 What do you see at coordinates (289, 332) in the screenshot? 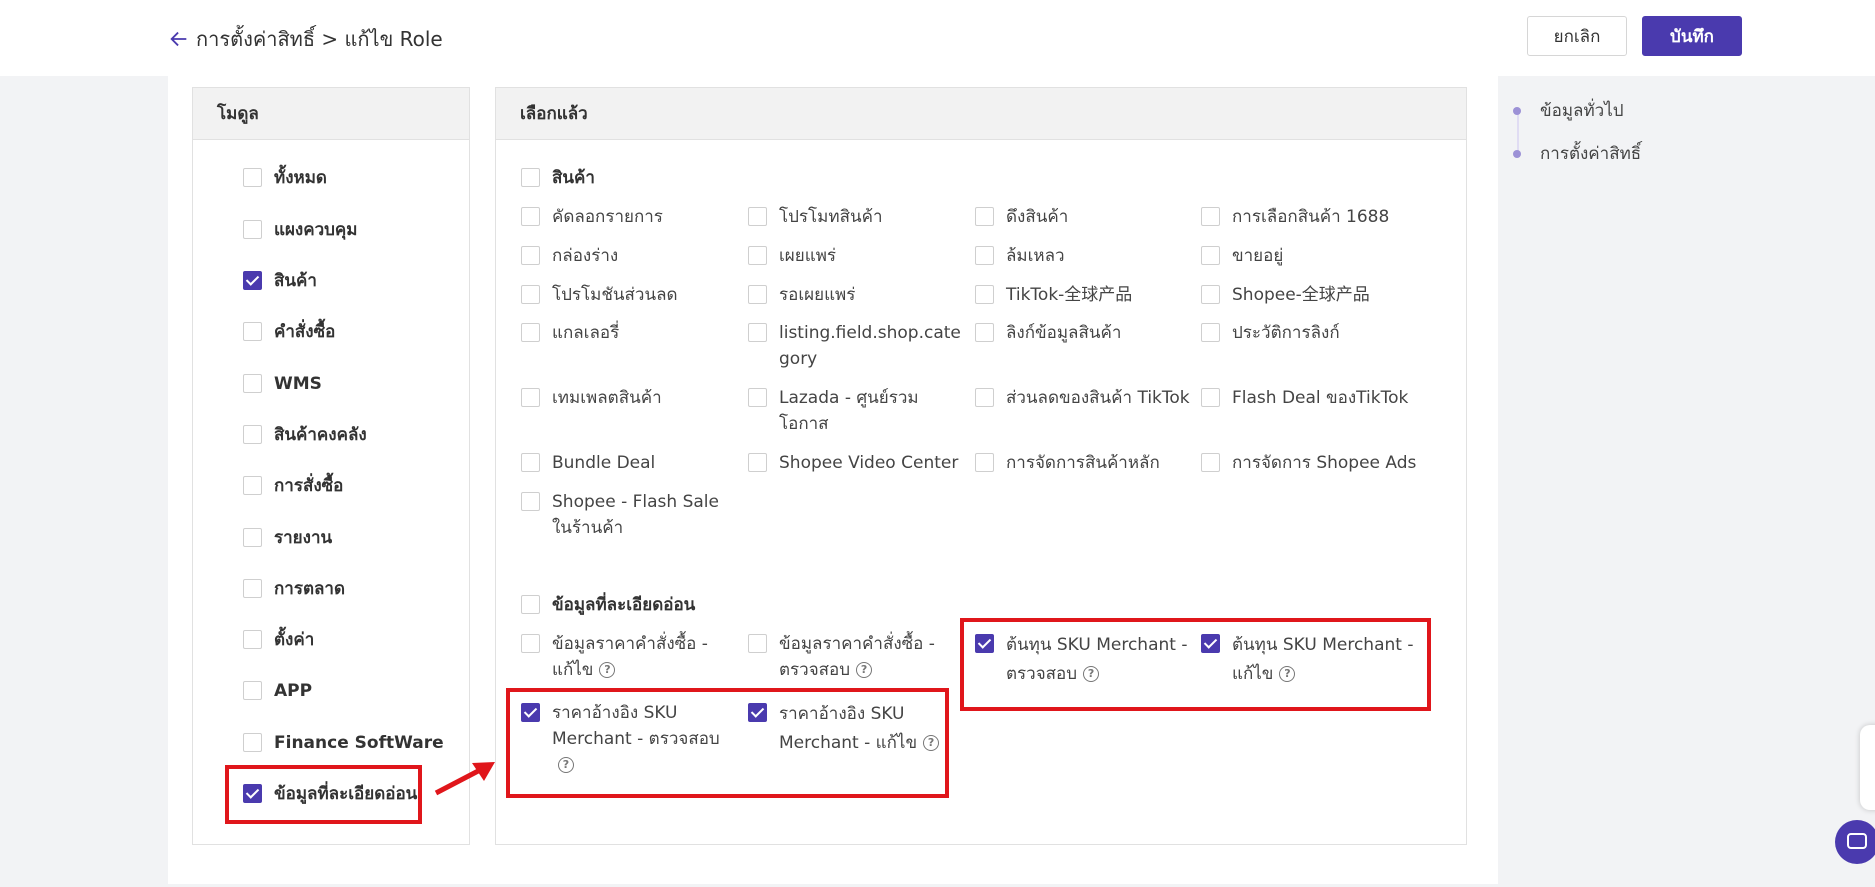
I see `module-item-orders: คำสั่งซื้อ` at bounding box center [289, 332].